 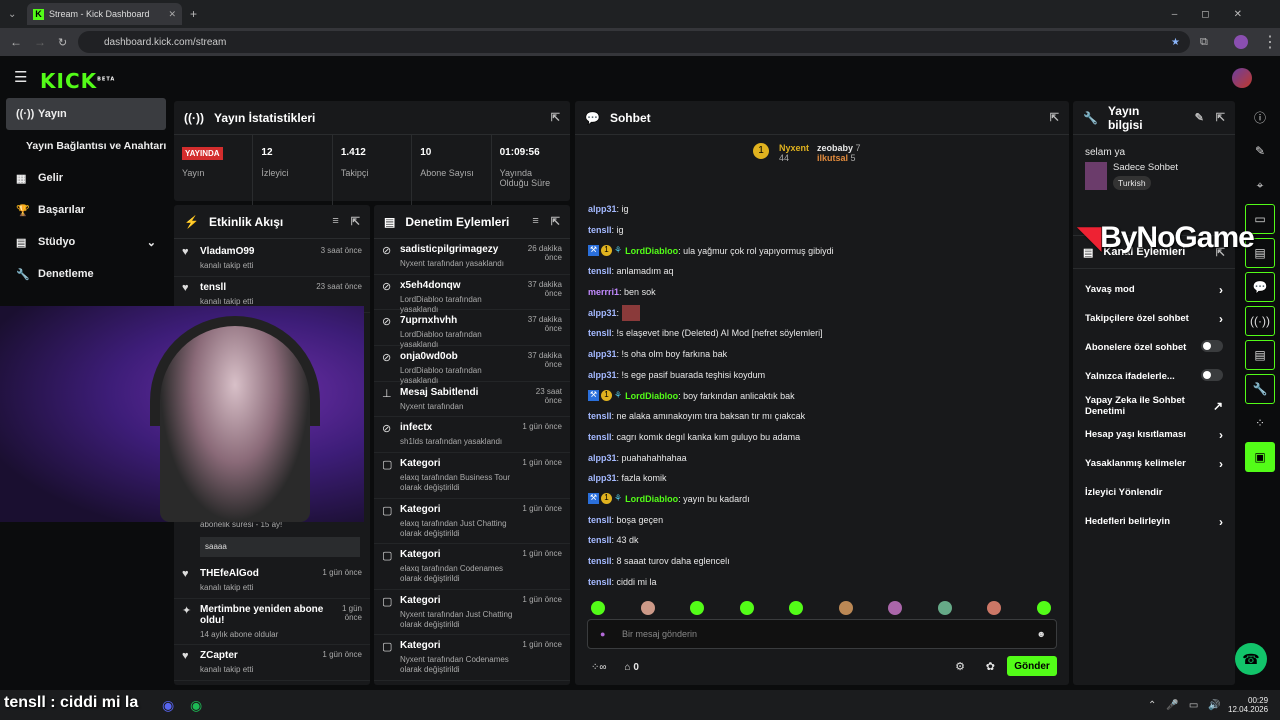 I want to click on back-icon: ←, so click(x=16, y=42).